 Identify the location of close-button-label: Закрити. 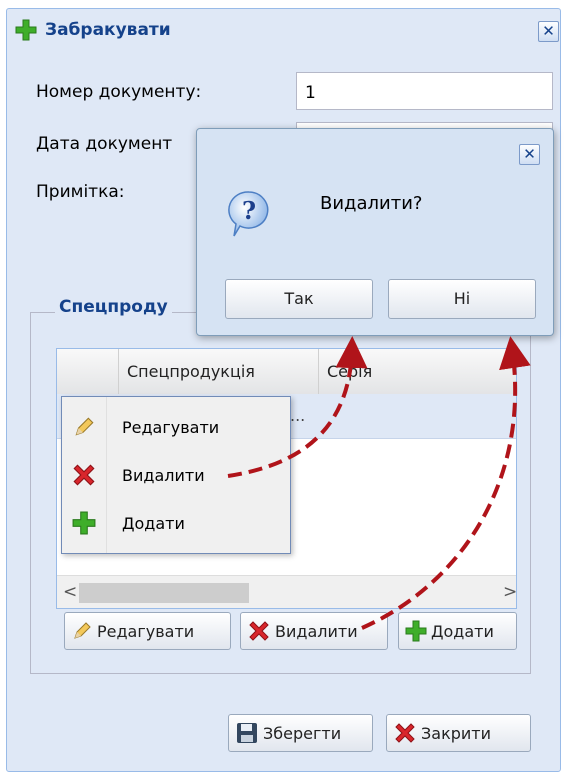
(456, 733).